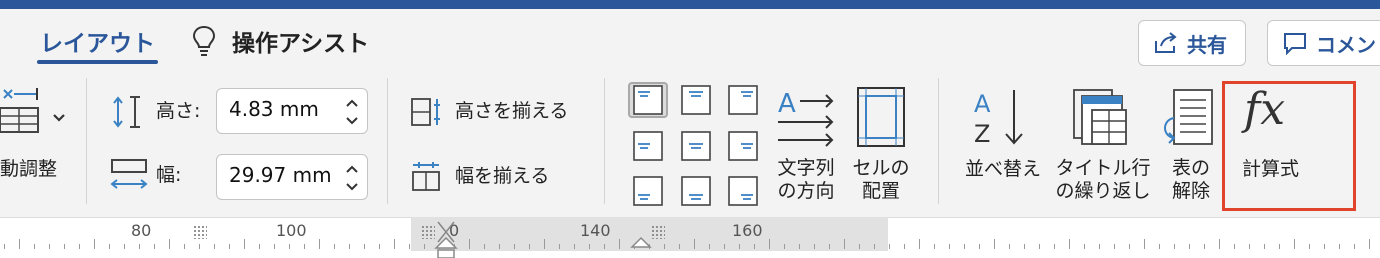 The height and width of the screenshot is (258, 1380). I want to click on sort-label: 並べ替え, so click(1003, 169).